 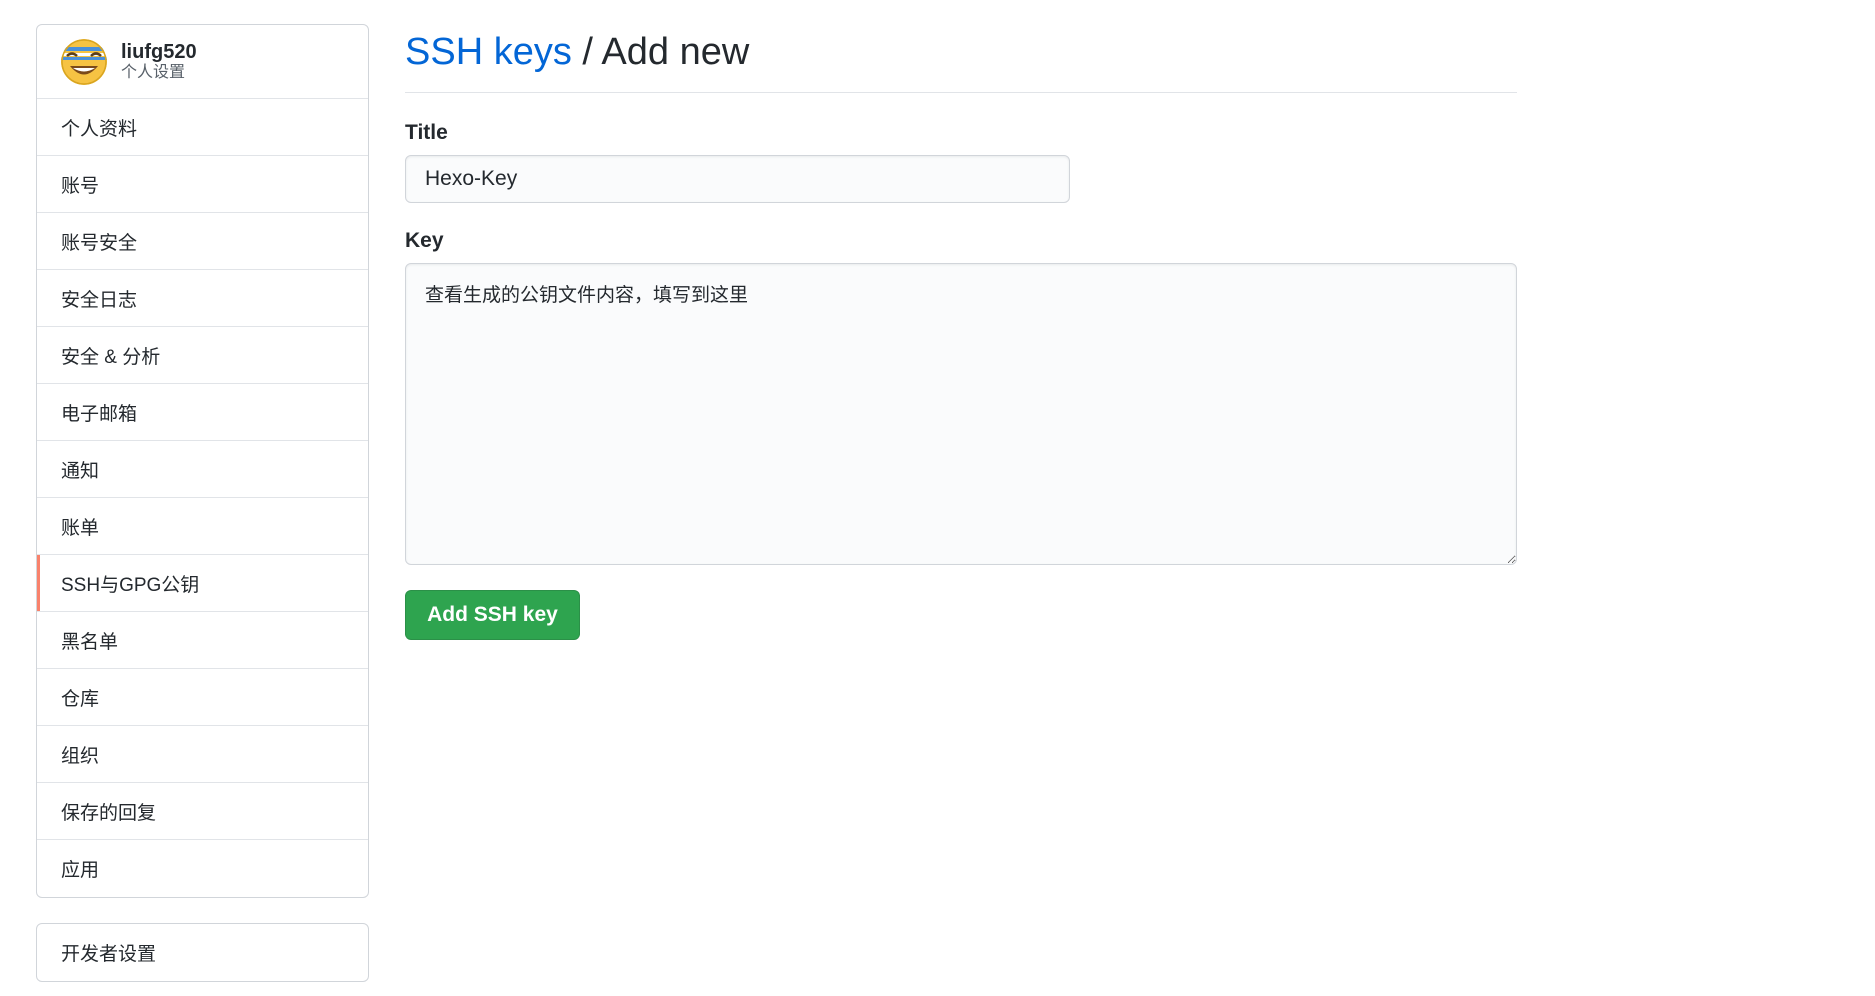 What do you see at coordinates (202, 355) in the screenshot?
I see `sidebar-item-security-analysis: 安全 & 分析` at bounding box center [202, 355].